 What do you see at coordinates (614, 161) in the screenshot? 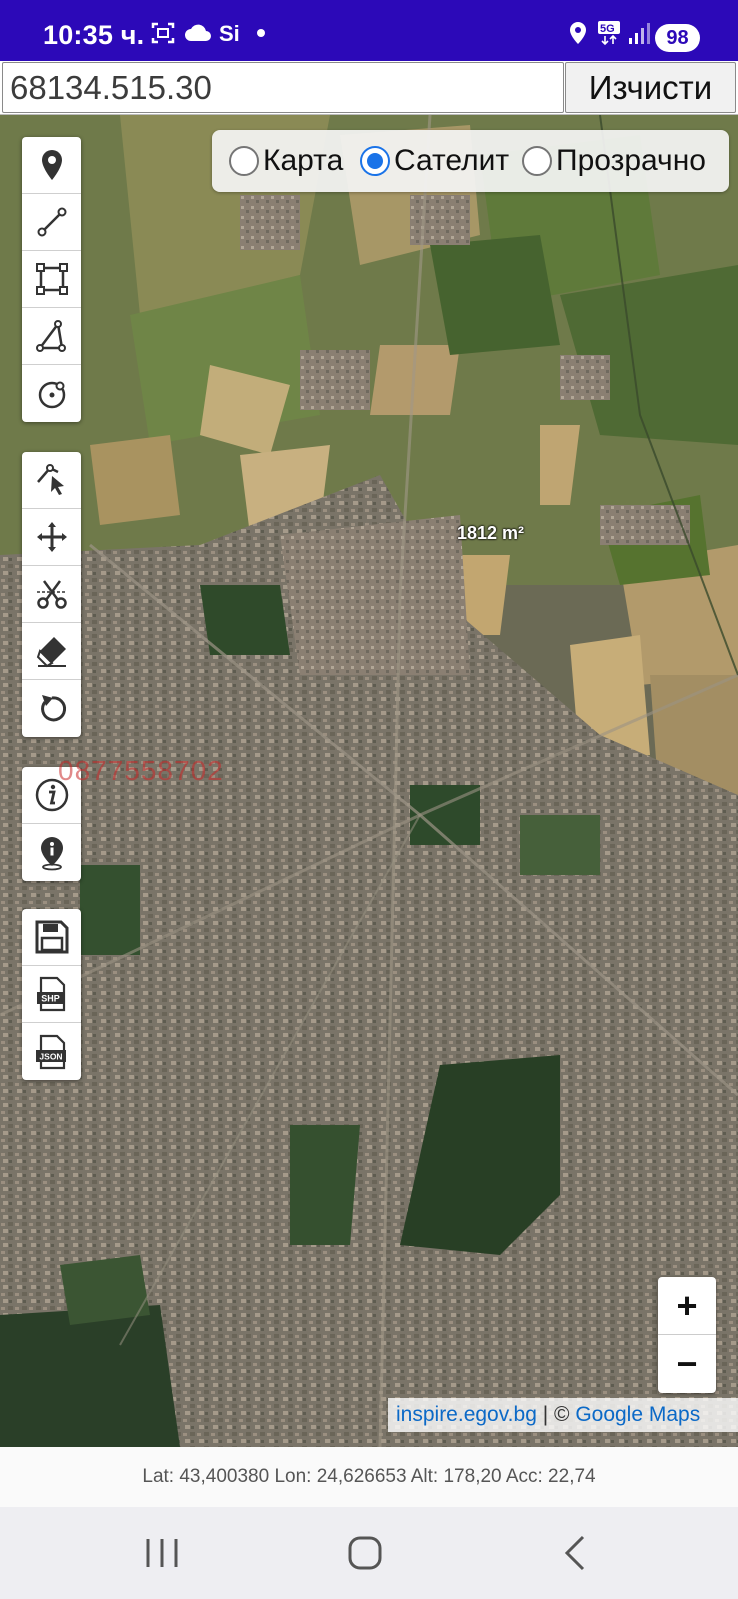
I see `layer-option-transparent: Прозрачно` at bounding box center [614, 161].